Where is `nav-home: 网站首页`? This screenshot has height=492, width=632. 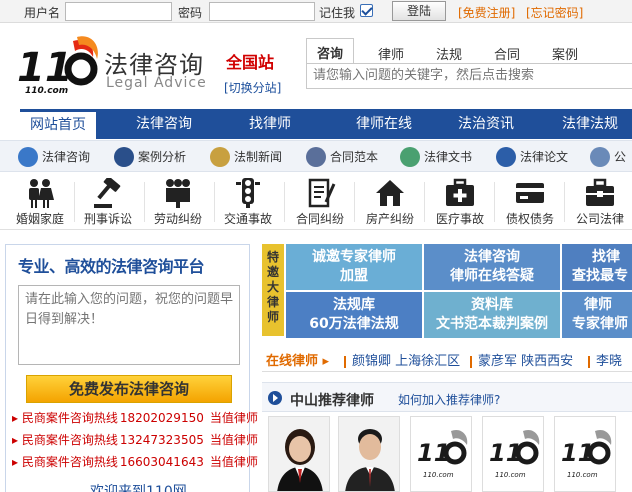 nav-home: 网站首页 is located at coordinates (58, 124).